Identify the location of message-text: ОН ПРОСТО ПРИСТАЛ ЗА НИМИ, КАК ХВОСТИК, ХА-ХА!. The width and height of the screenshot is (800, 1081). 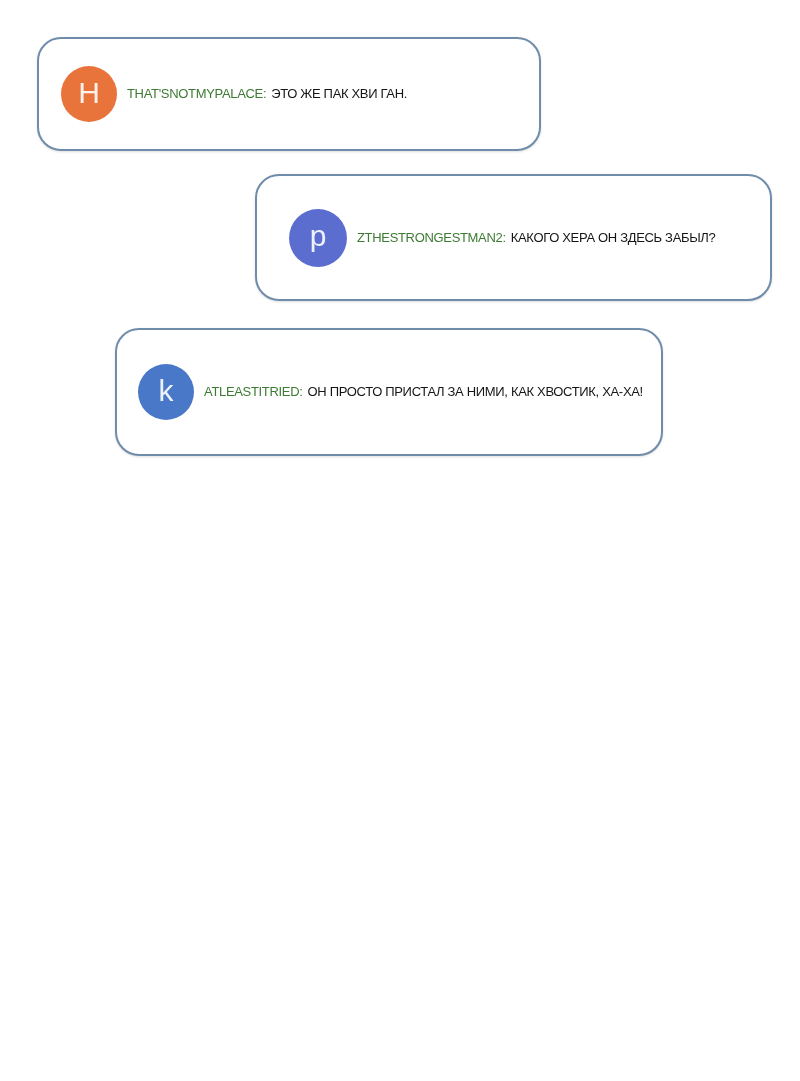
(475, 392).